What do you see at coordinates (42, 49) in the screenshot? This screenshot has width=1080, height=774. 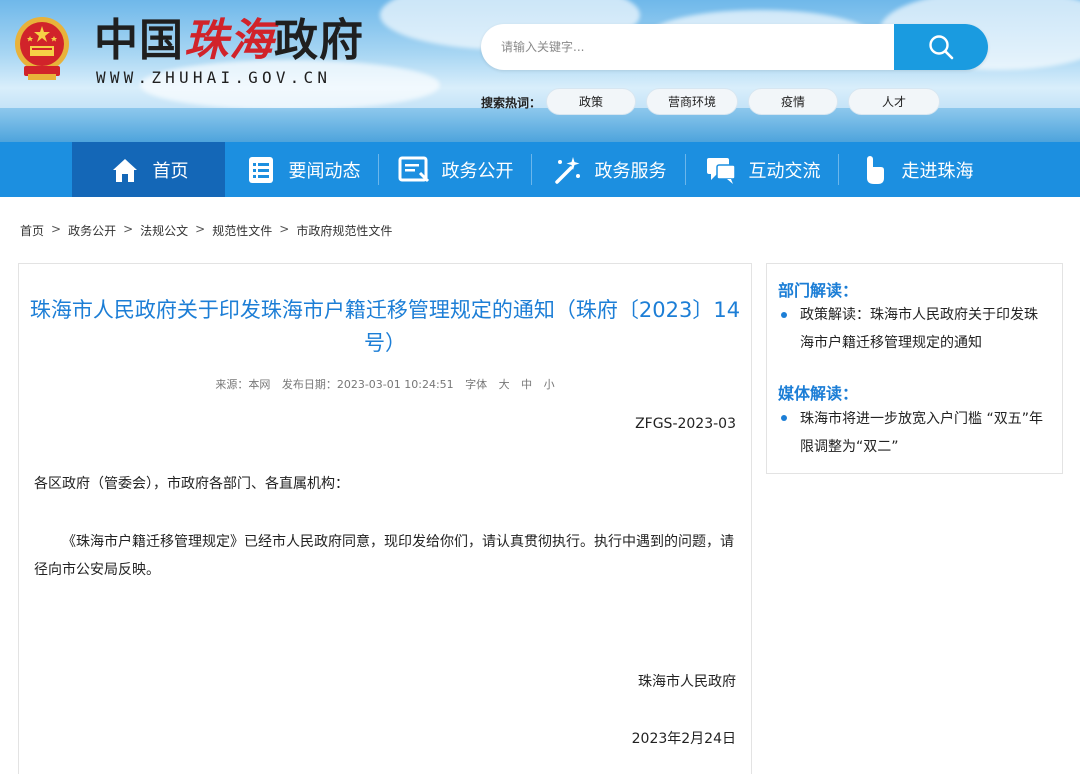 I see `national-emblem-icon` at bounding box center [42, 49].